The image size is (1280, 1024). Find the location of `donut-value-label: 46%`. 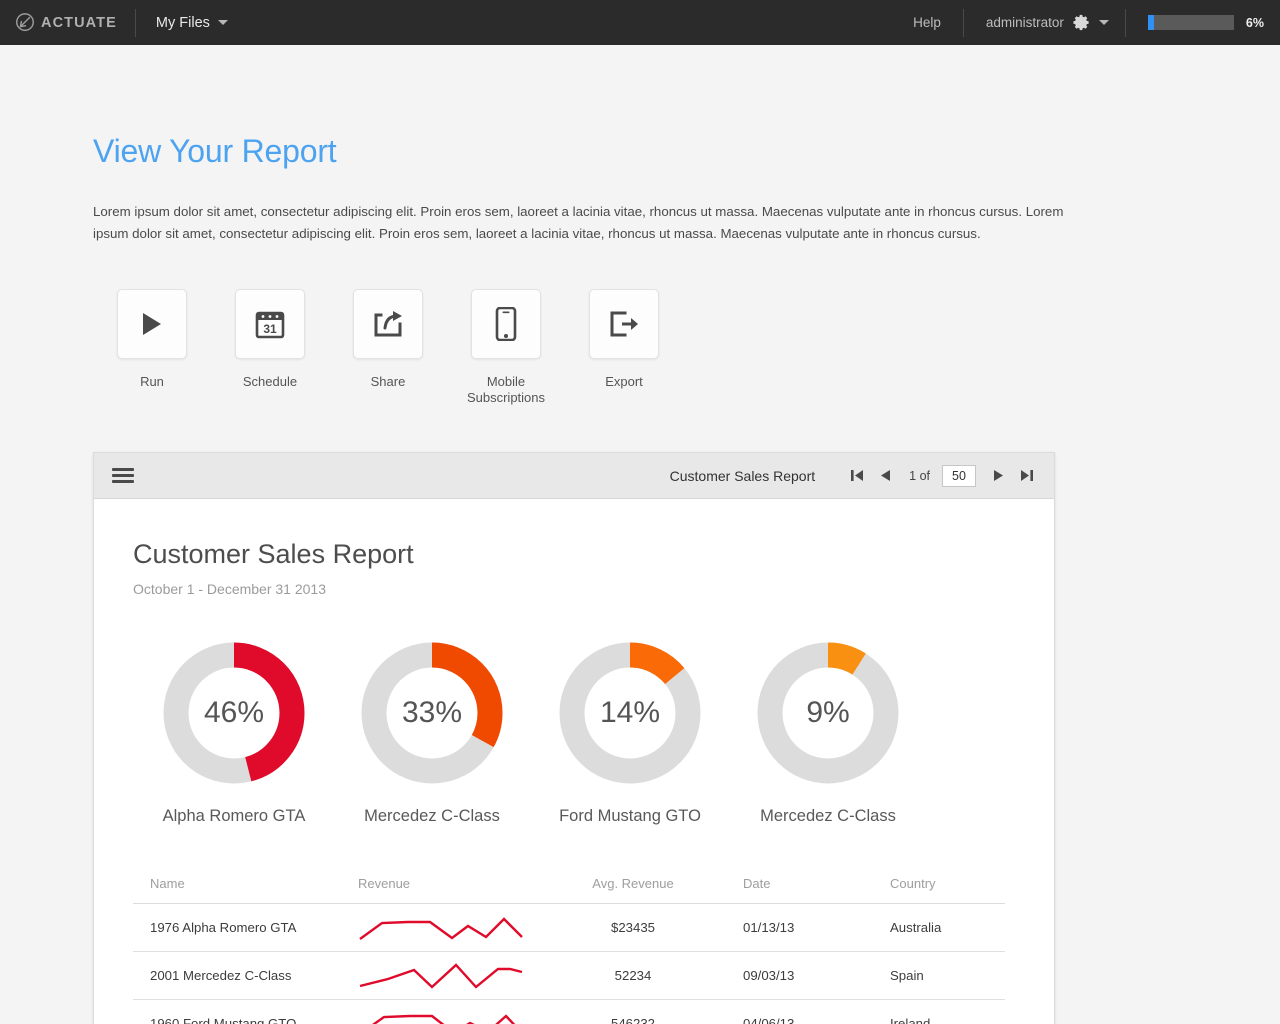

donut-value-label: 46% is located at coordinates (234, 712).